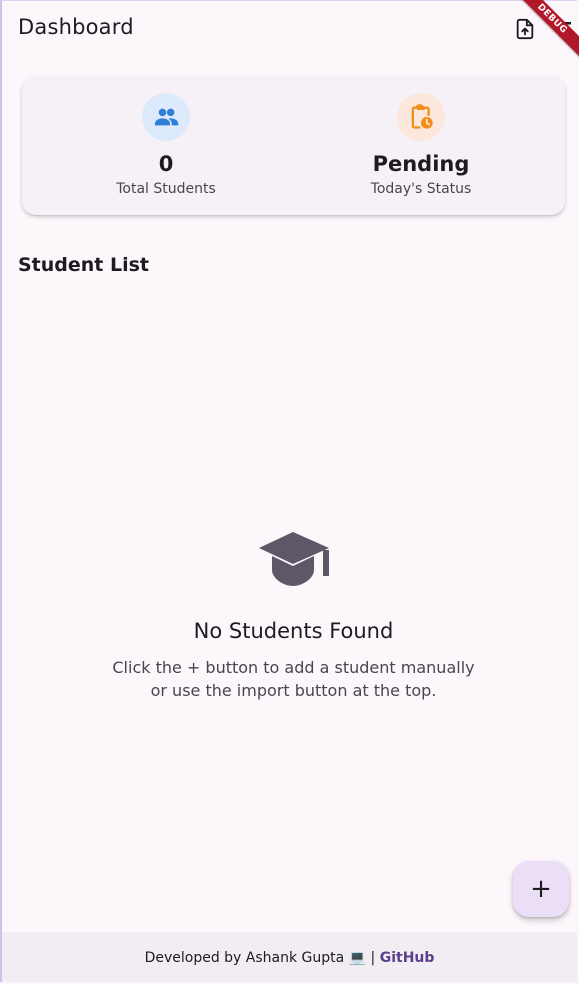  I want to click on student-list-heading: Student List, so click(84, 265).